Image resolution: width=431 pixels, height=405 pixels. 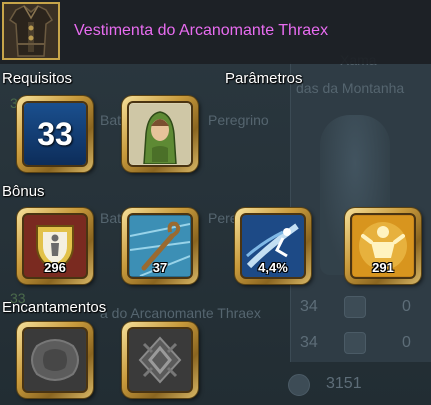 I want to click on bonus-value: 37, so click(x=160, y=267).